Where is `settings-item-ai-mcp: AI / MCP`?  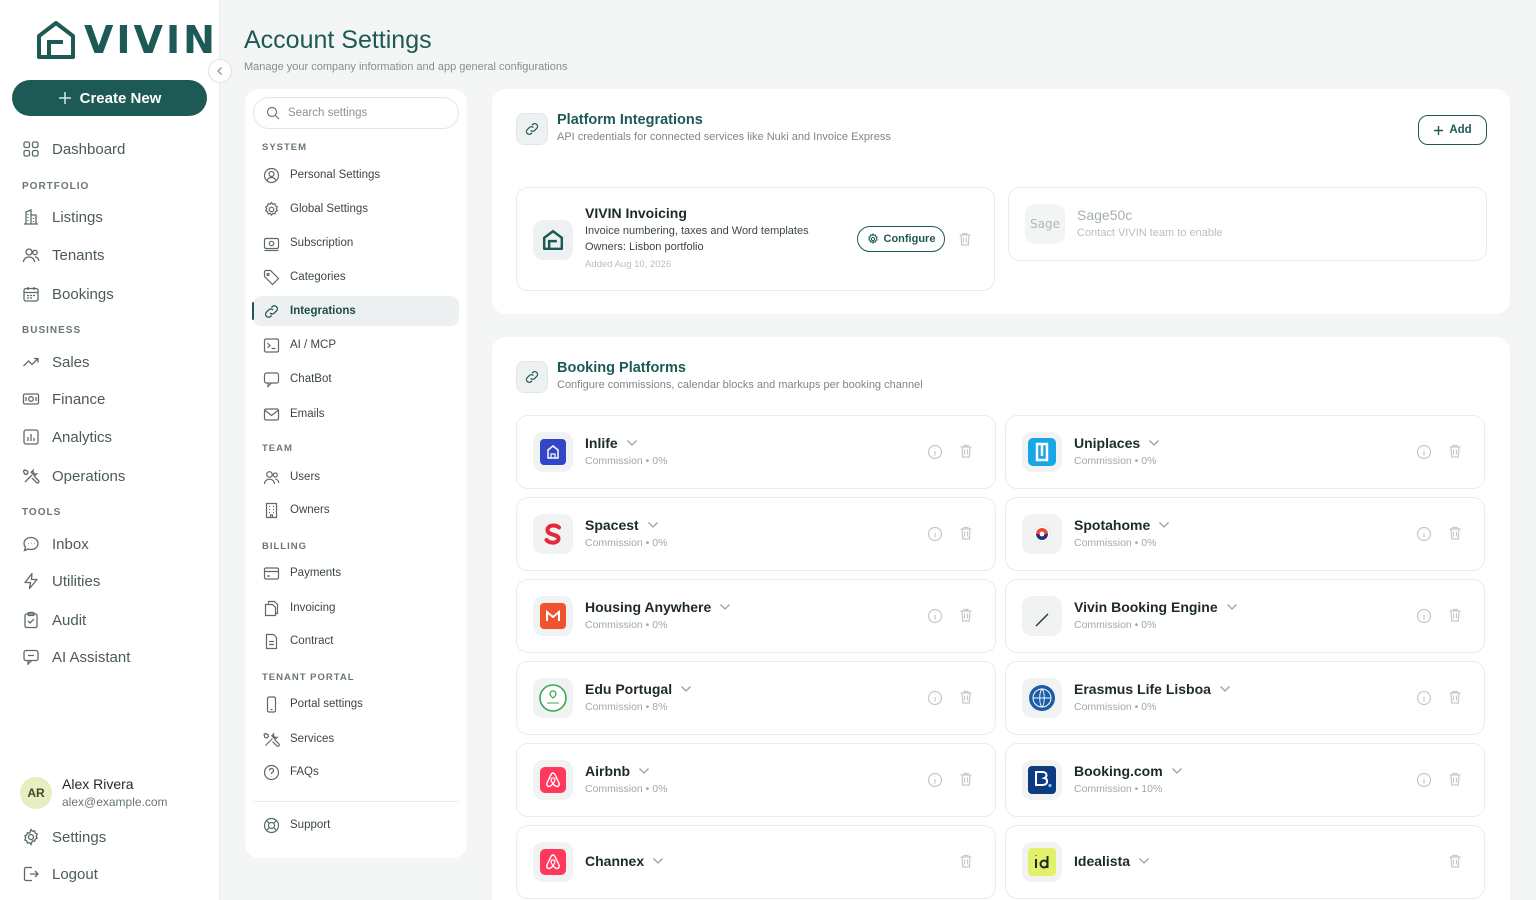
settings-item-ai-mcp: AI / MCP is located at coordinates (356, 345).